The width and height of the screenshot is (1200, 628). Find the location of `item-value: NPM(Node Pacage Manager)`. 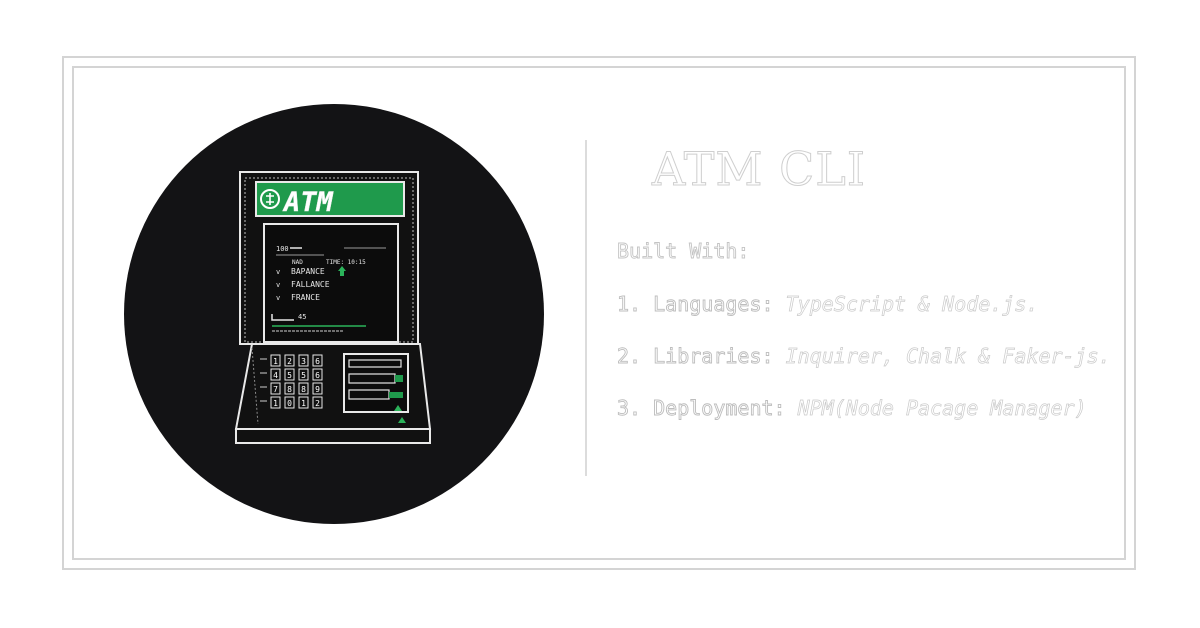

item-value: NPM(Node Pacage Manager) is located at coordinates (942, 408).